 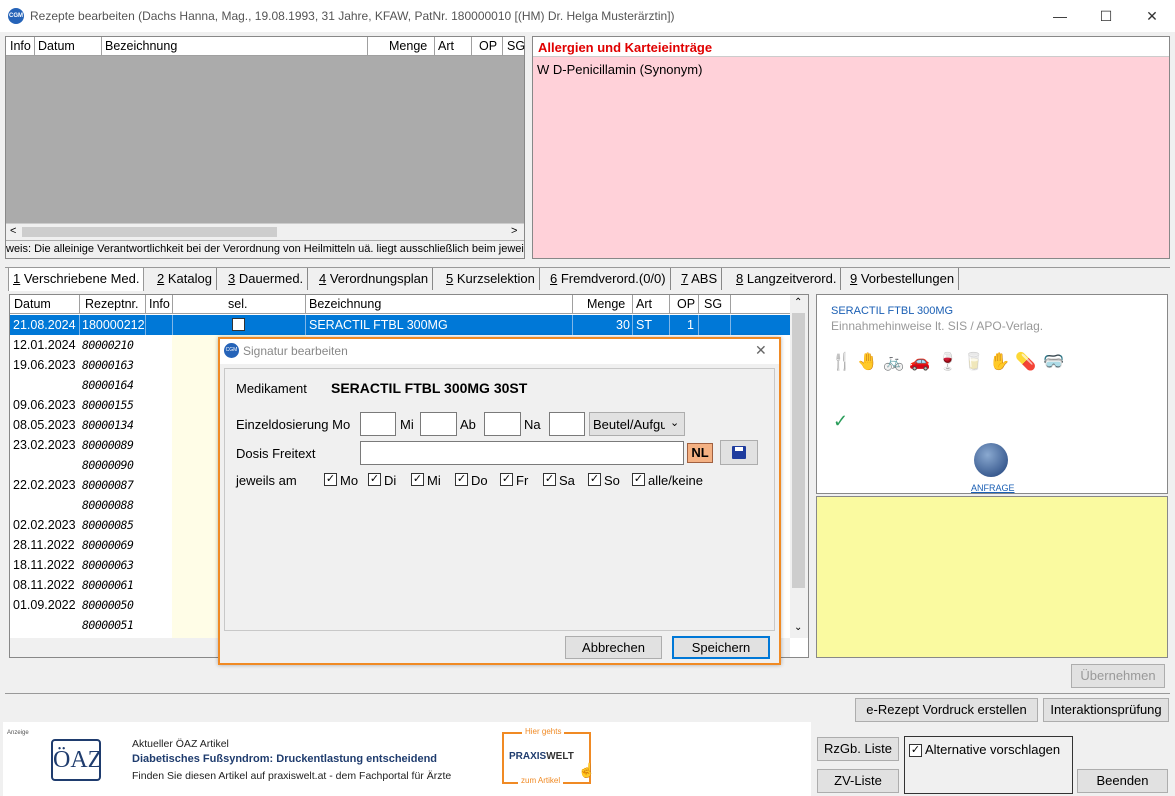 What do you see at coordinates (374, 279) in the screenshot?
I see `tab-verordnungsplan: 4 Verordnungsplan` at bounding box center [374, 279].